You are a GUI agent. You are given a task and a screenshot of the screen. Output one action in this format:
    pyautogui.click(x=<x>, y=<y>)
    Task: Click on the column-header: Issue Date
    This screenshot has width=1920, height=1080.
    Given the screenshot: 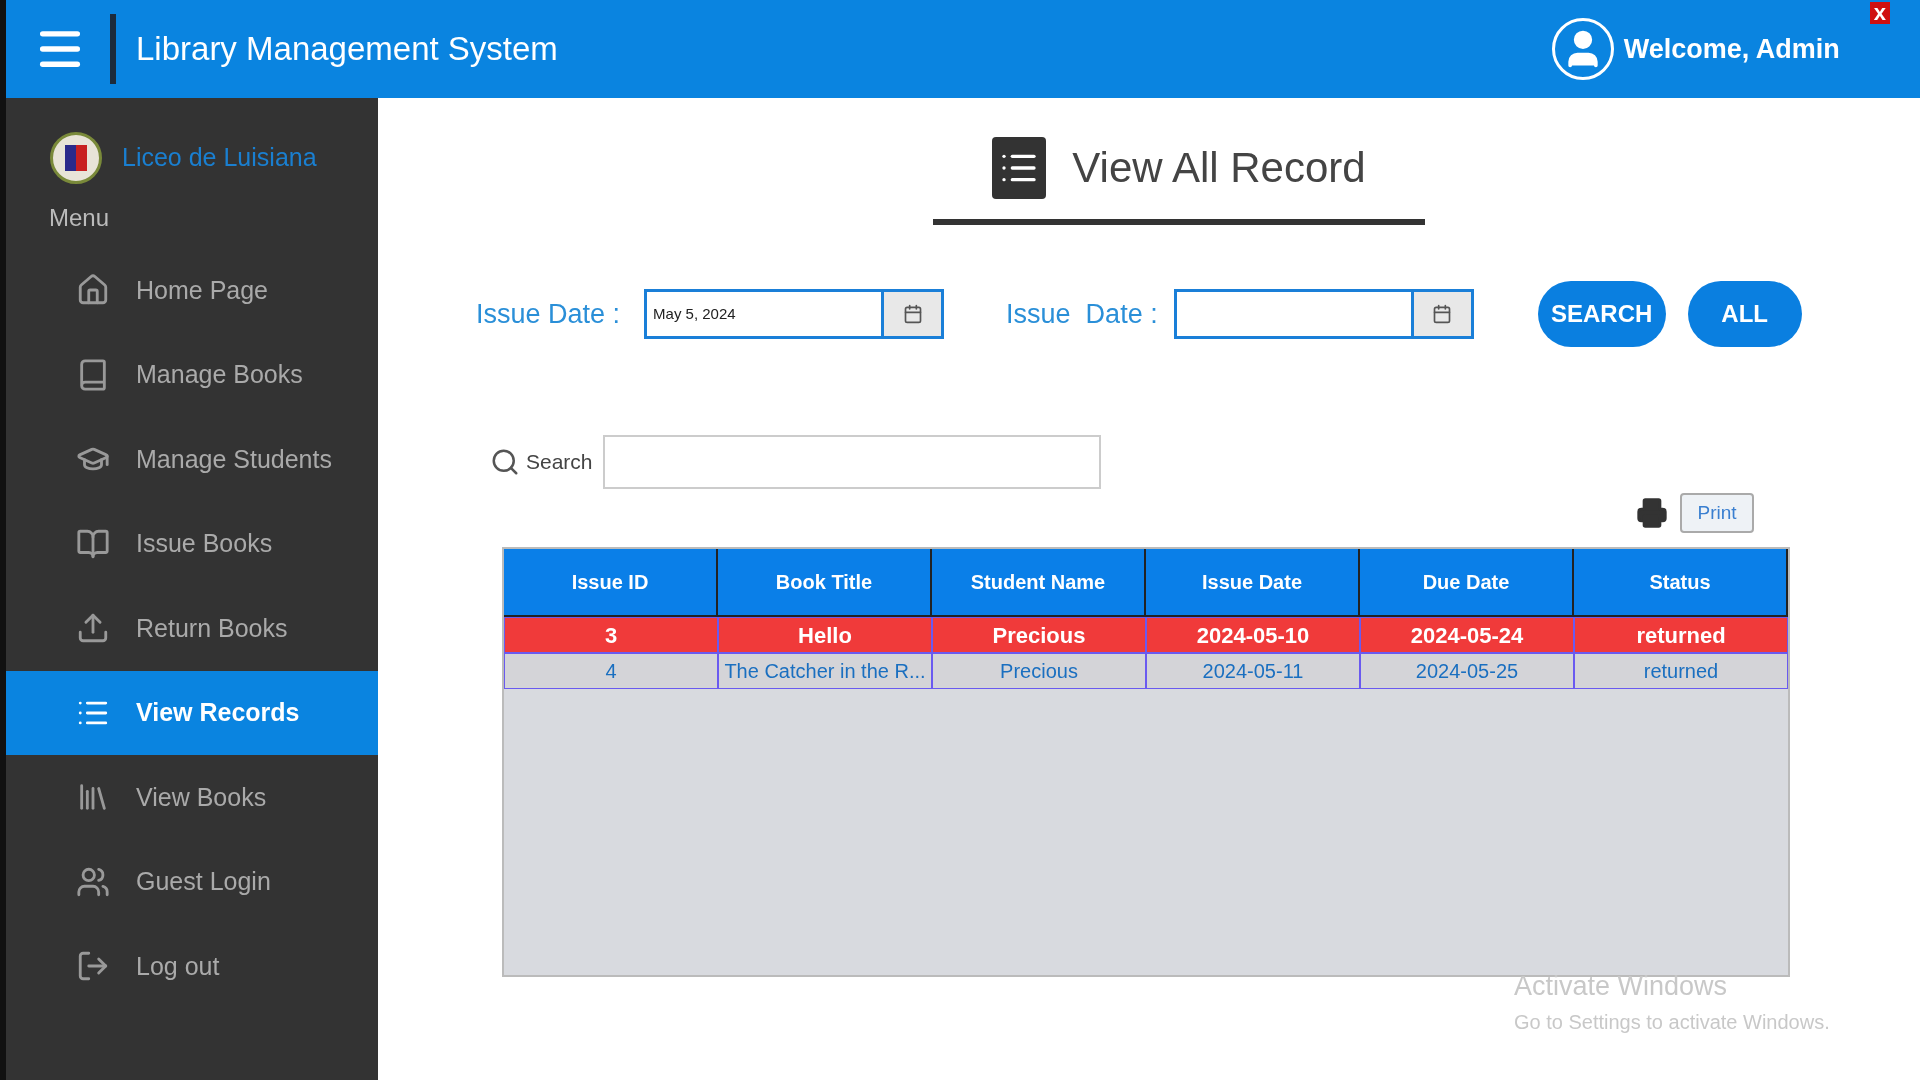 What is the action you would take?
    pyautogui.click(x=1253, y=582)
    